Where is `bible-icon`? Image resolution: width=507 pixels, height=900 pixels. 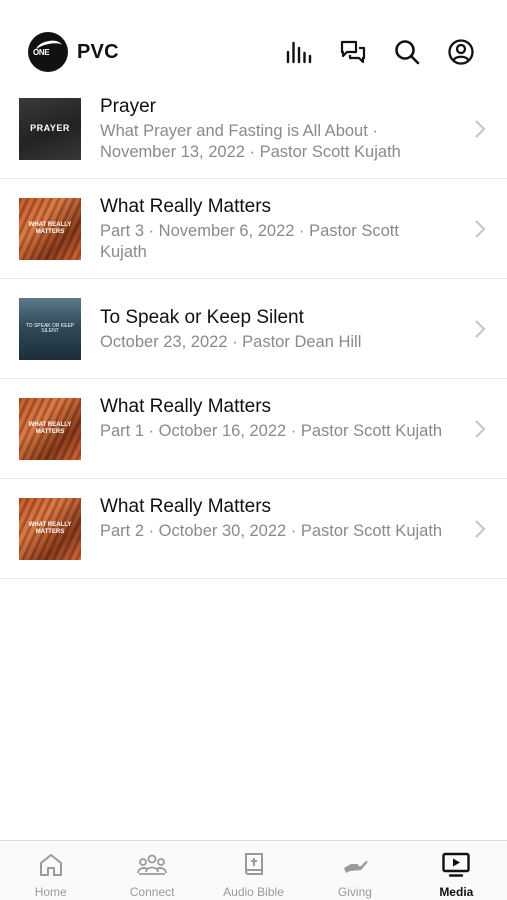 bible-icon is located at coordinates (253, 864).